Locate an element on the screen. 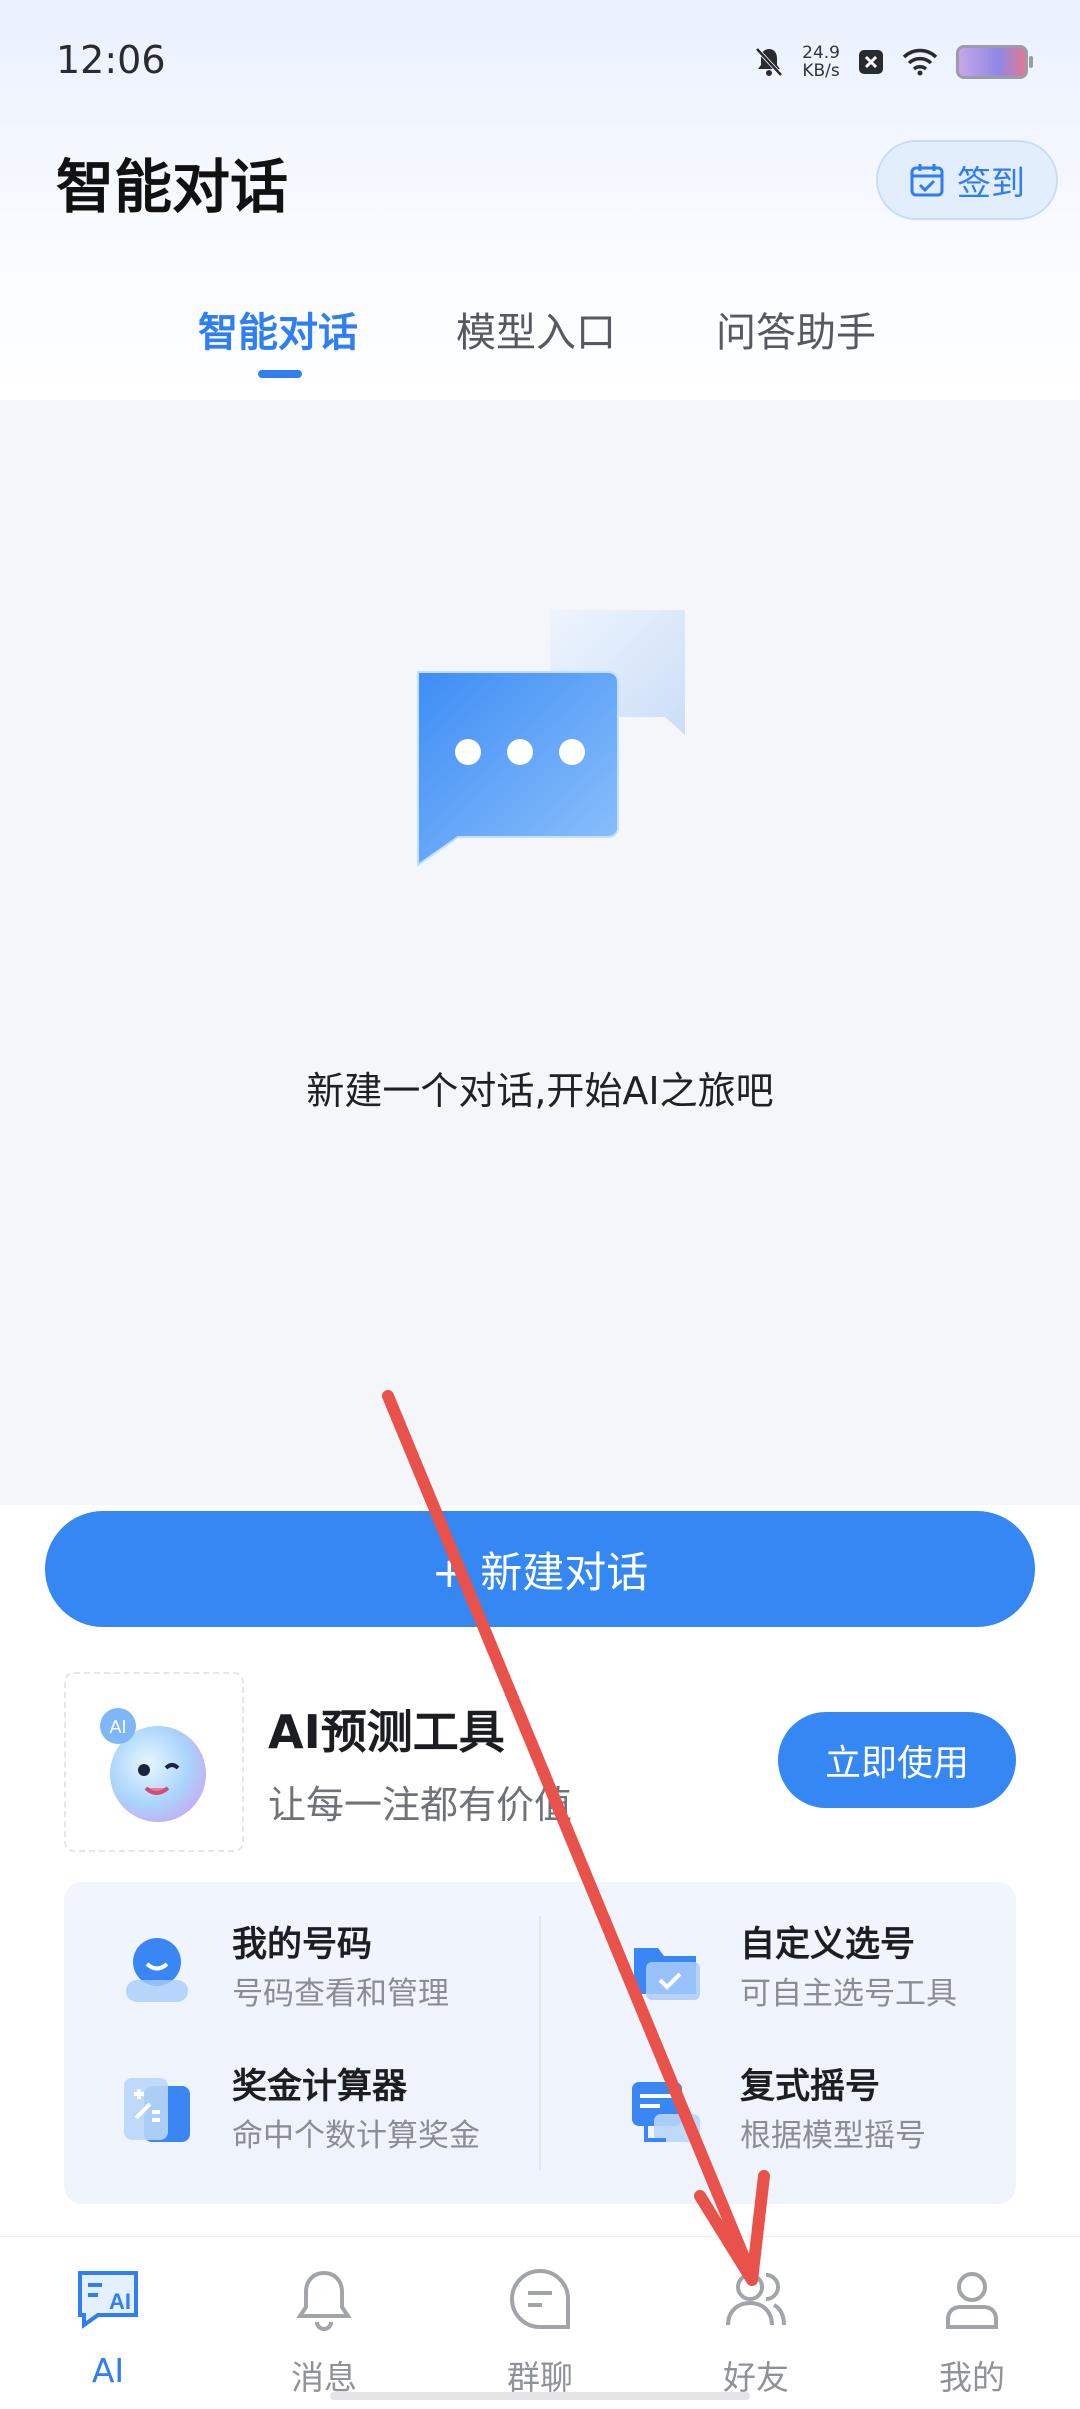 The width and height of the screenshot is (1080, 2409). nav-group-chat: 群聊 is located at coordinates (540, 2323).